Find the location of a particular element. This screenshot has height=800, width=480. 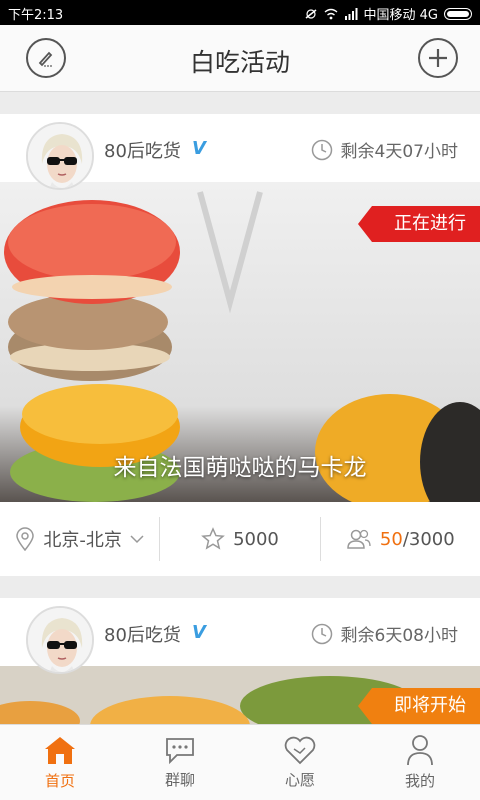

signal-icon is located at coordinates (351, 13).